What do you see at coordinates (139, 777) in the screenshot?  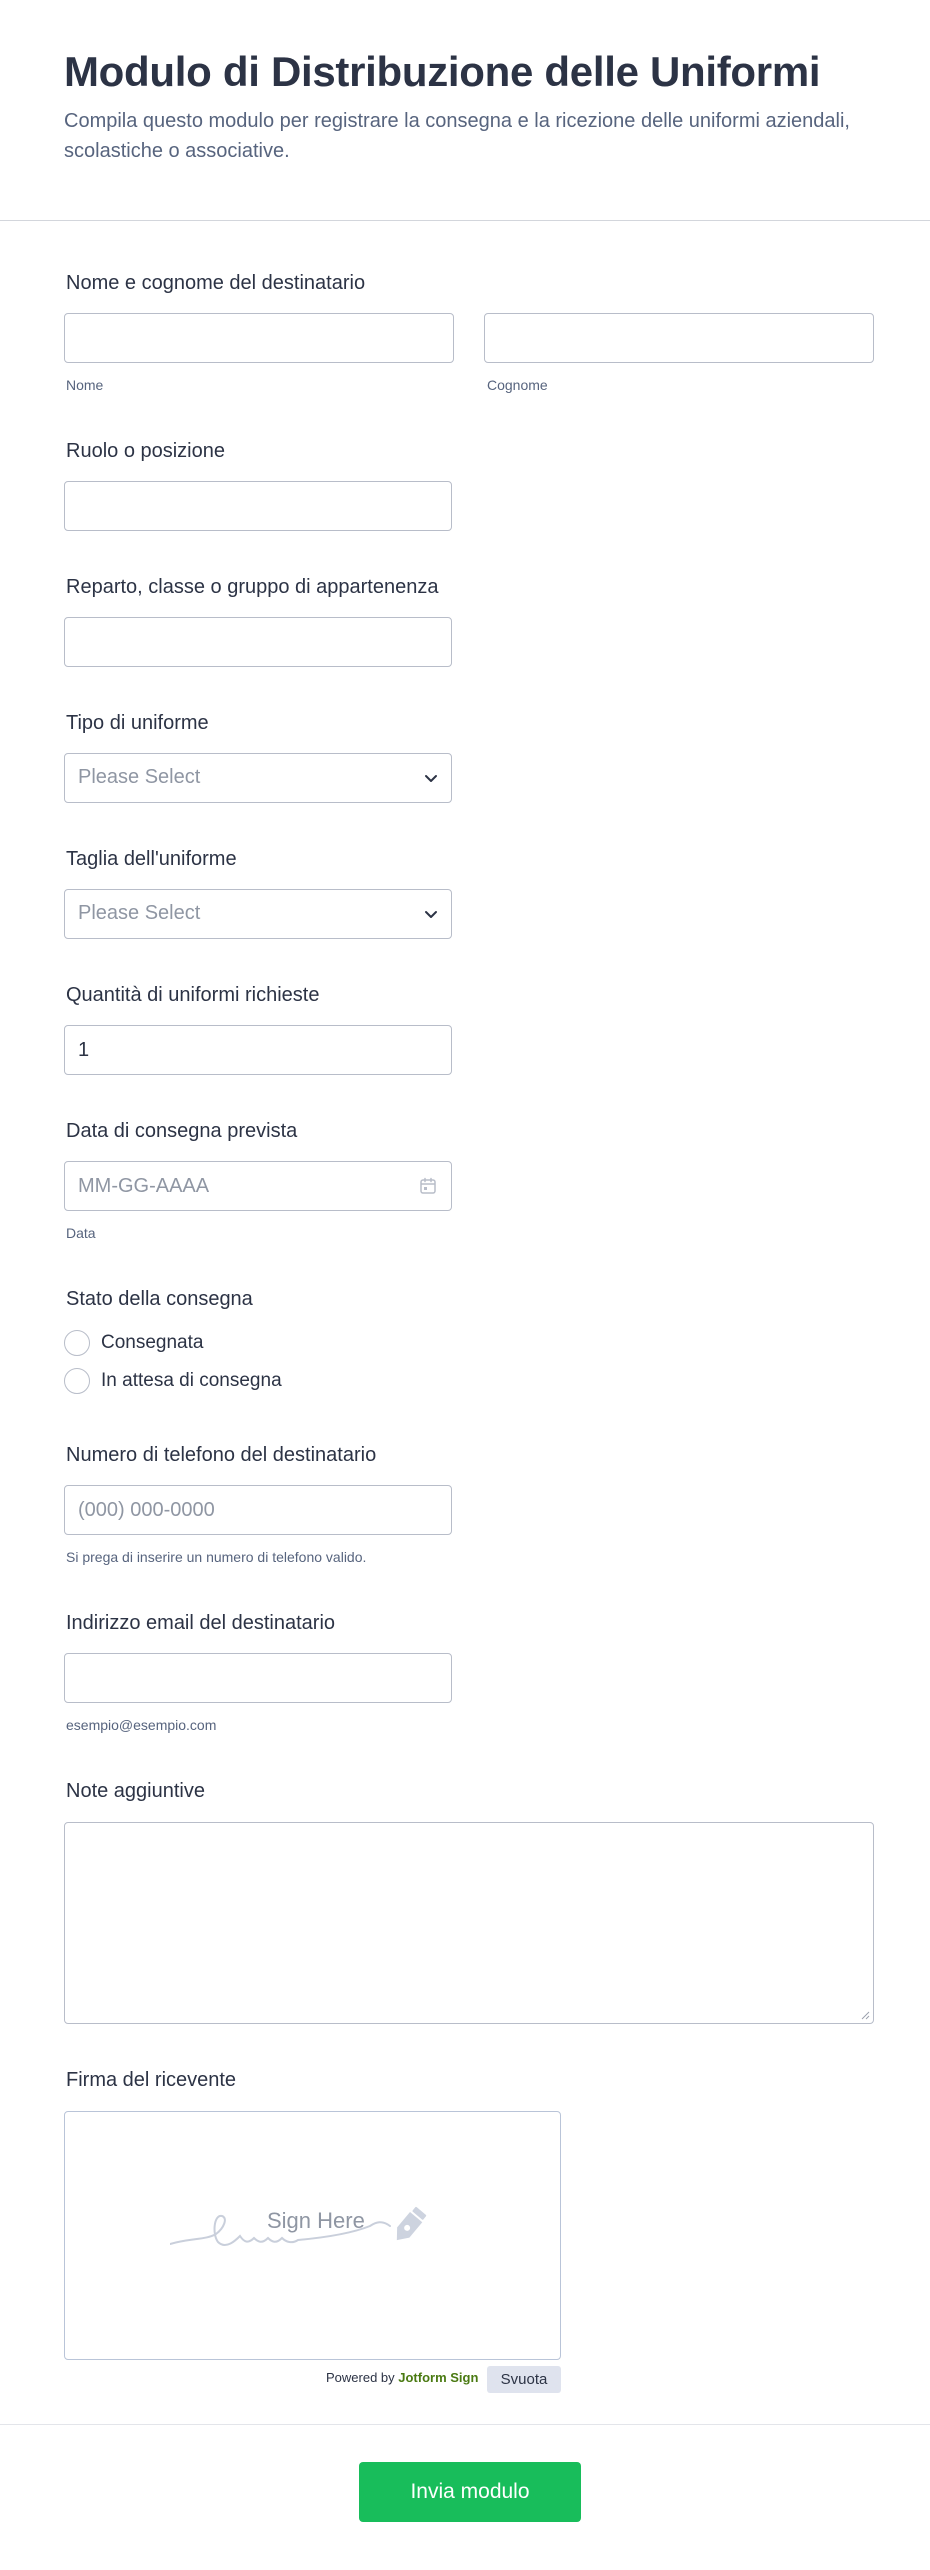 I see `uniform-type-value: Please Select` at bounding box center [139, 777].